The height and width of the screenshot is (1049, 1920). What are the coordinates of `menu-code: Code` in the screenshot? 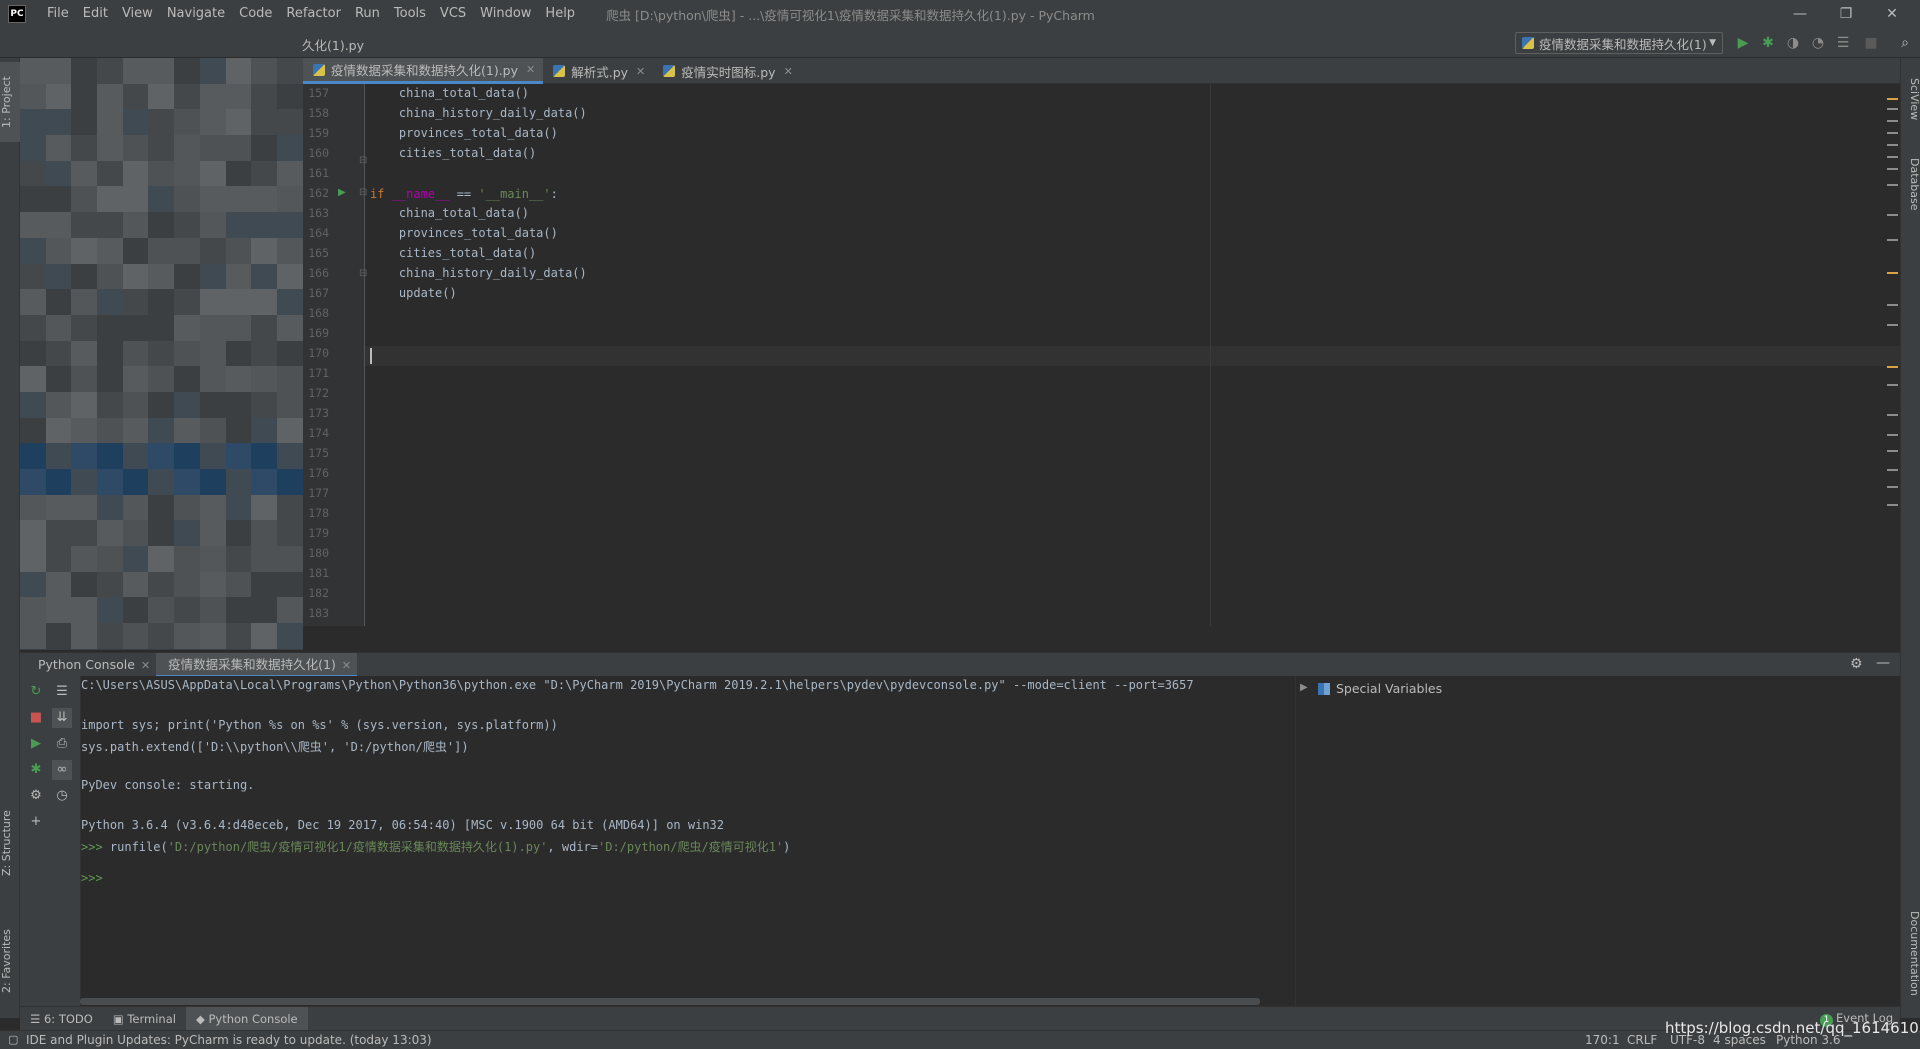 It's located at (255, 14).